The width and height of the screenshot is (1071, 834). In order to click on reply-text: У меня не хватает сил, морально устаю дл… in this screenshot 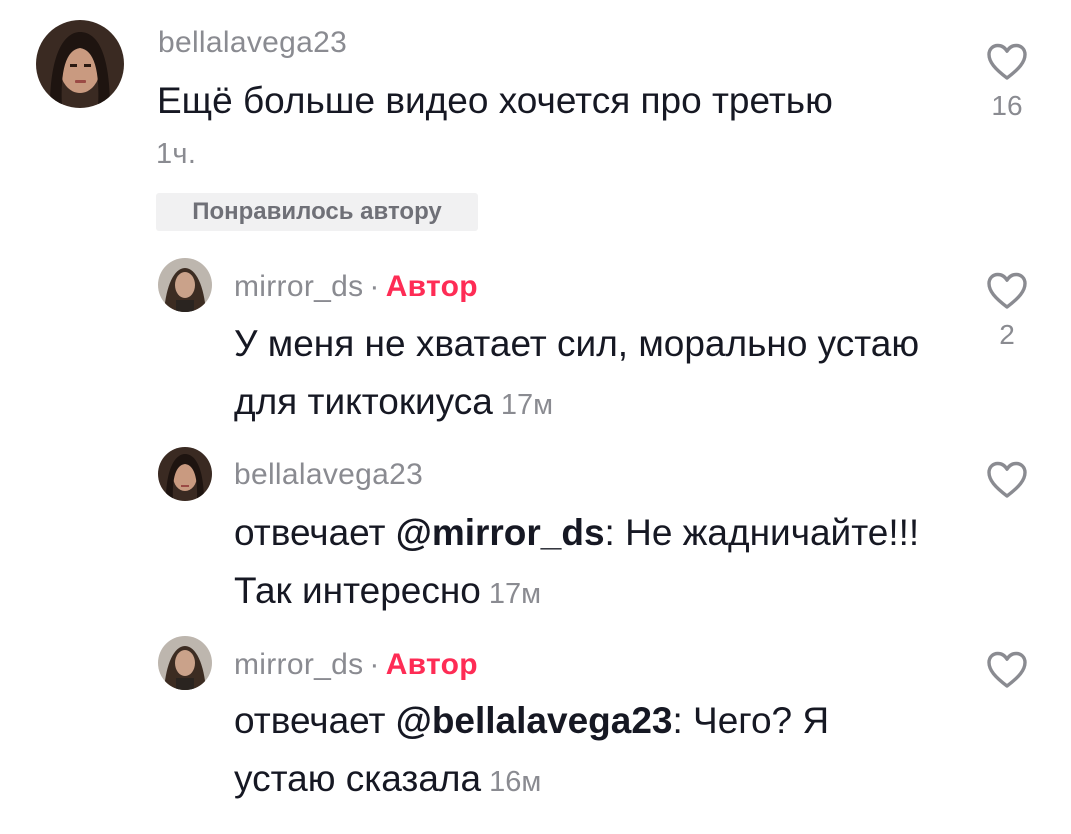, I will do `click(584, 374)`.